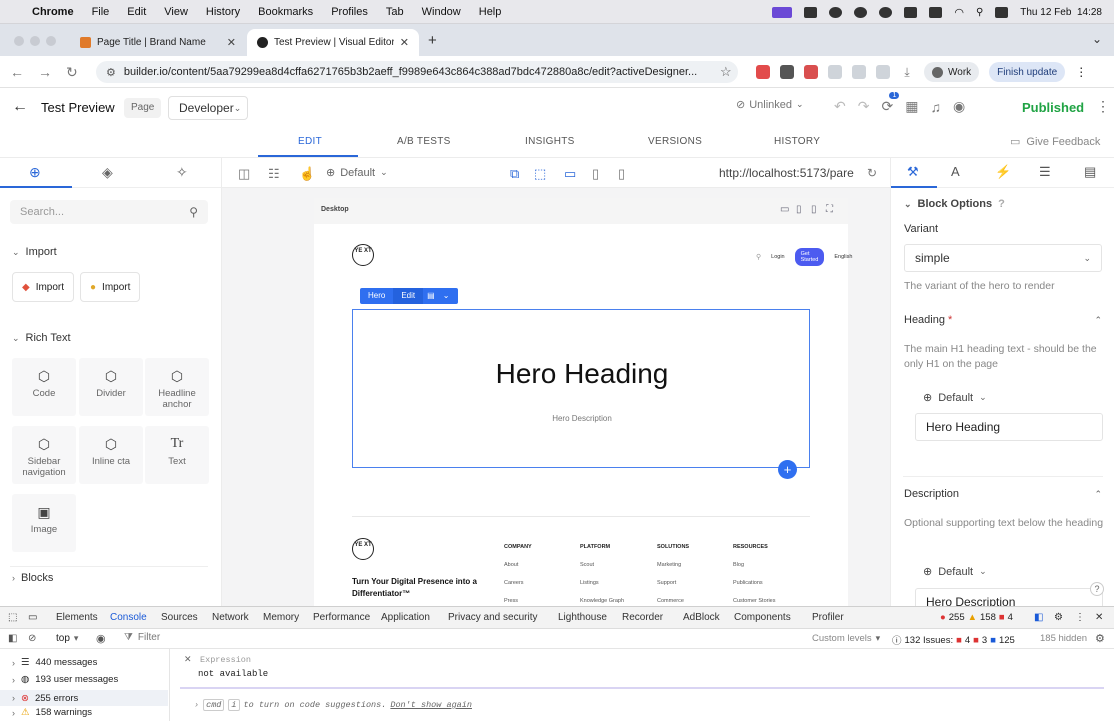 The image size is (1114, 721). What do you see at coordinates (1003, 172) in the screenshot?
I see `lightning-tab-icon: ⚡` at bounding box center [1003, 172].